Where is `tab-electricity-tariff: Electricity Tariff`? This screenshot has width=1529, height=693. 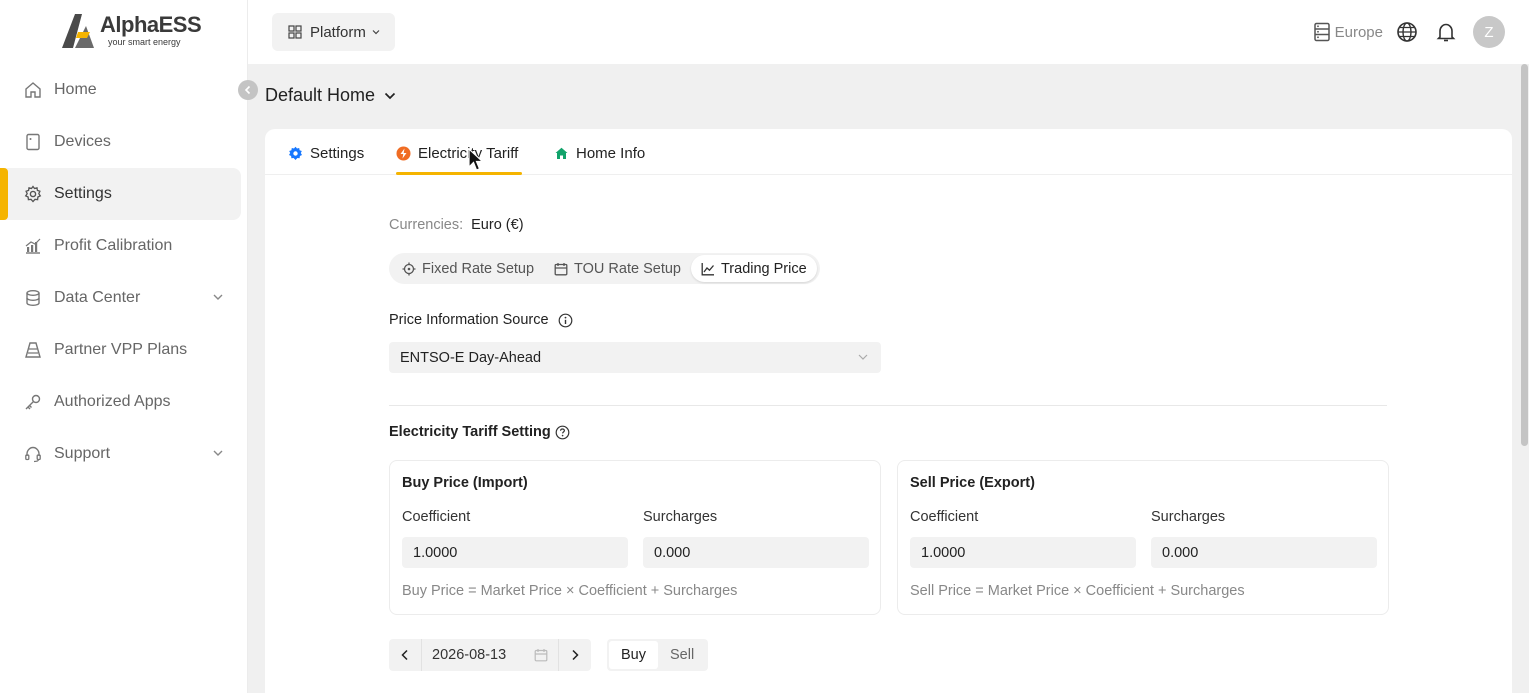
tab-electricity-tariff: Electricity Tariff is located at coordinates (457, 153).